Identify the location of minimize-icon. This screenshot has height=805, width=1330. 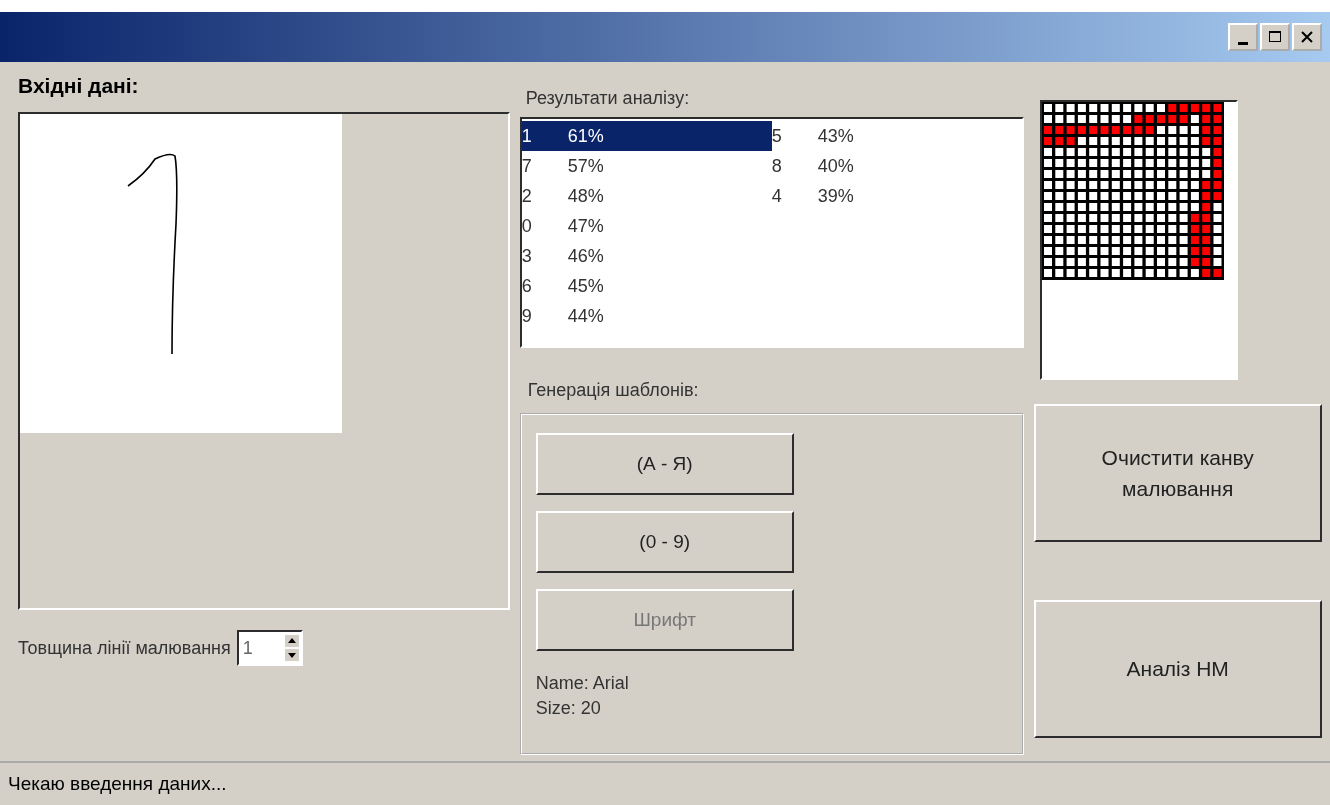
(1243, 43).